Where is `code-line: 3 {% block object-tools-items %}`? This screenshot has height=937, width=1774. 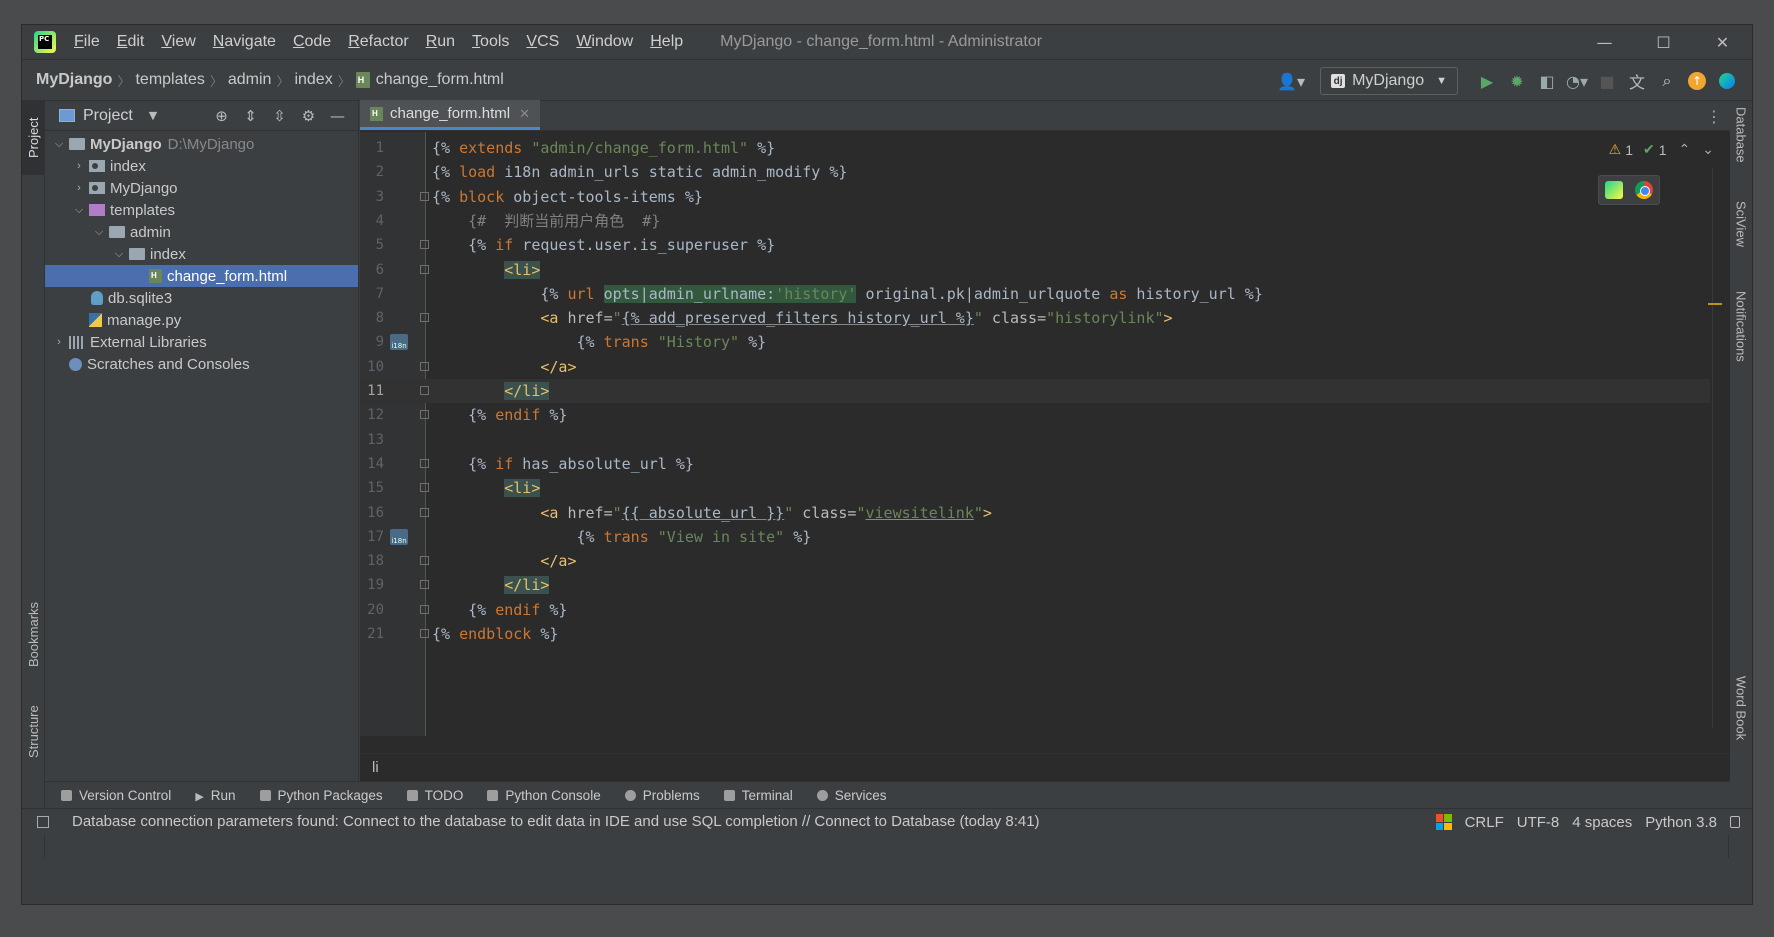
code-line: 3 {% block object-tools-items %} is located at coordinates (1035, 197).